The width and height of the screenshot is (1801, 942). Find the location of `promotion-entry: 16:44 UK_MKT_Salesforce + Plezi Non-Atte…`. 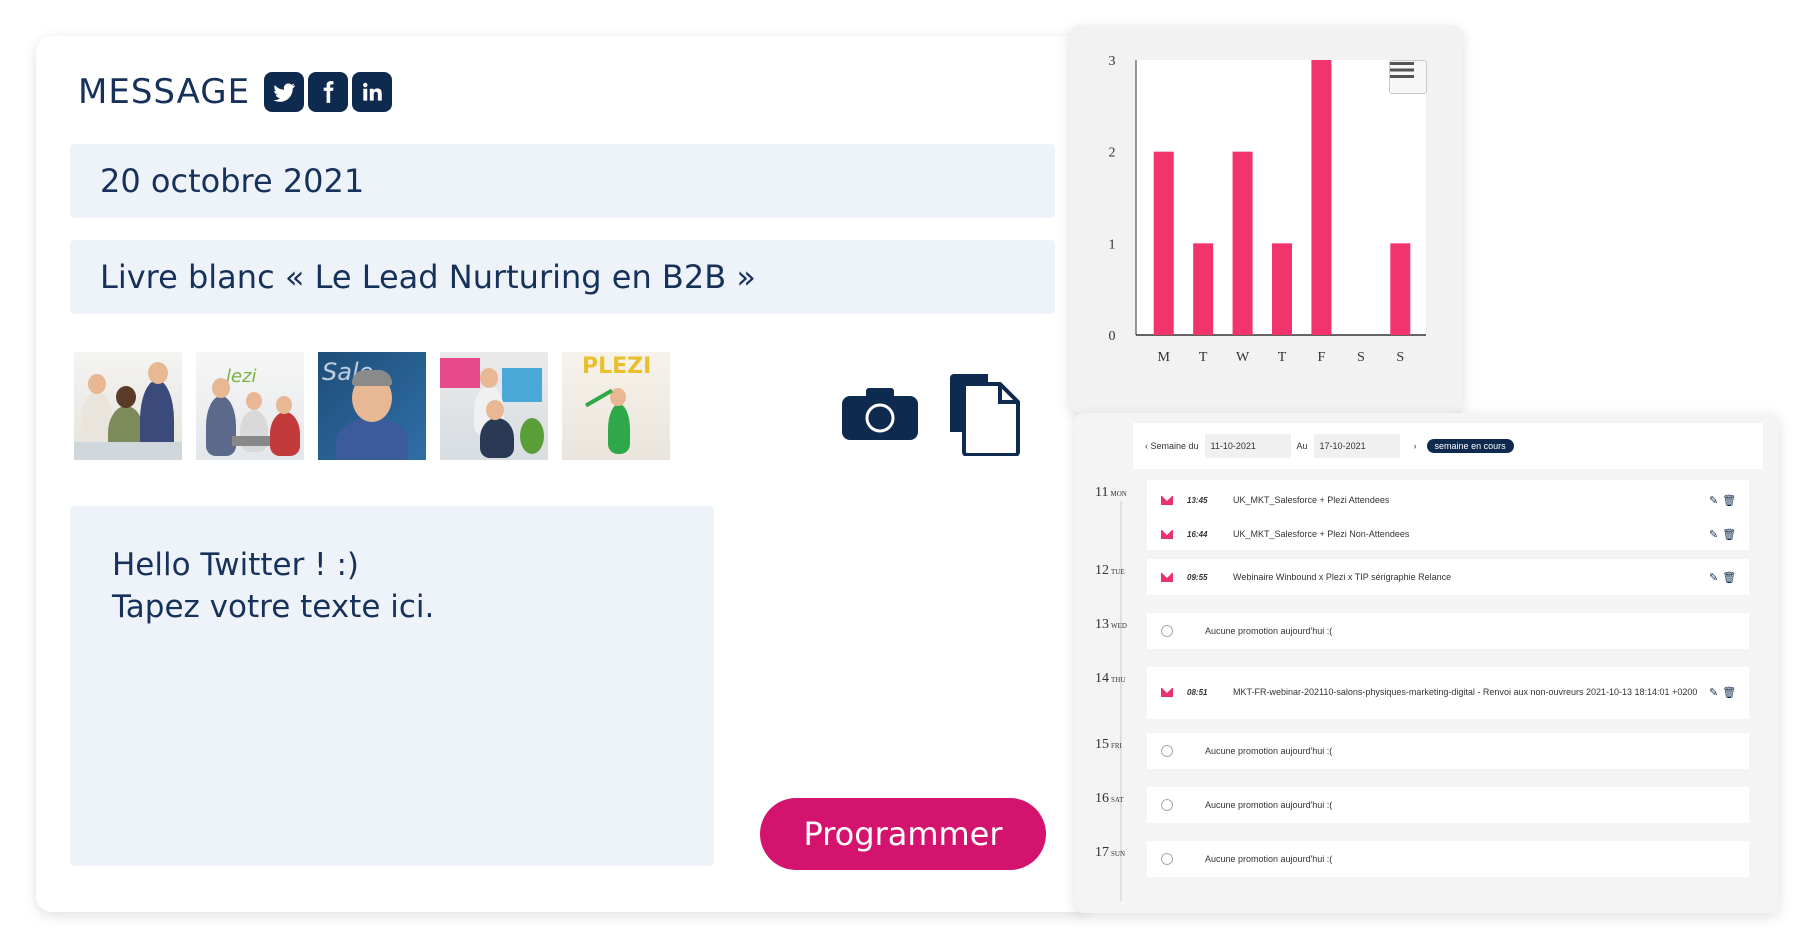

promotion-entry: 16:44 UK_MKT_Salesforce + Plezi Non-Atte… is located at coordinates (1448, 534).